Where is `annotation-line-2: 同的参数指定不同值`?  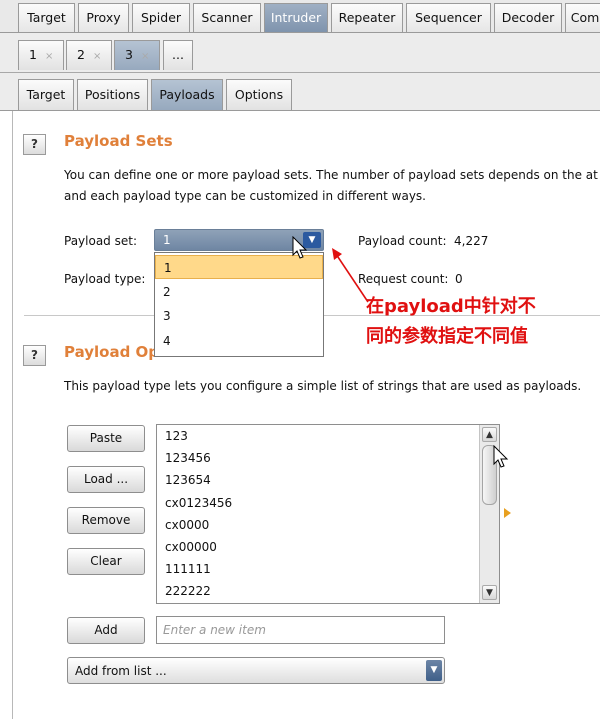
annotation-line-2: 同的参数指定不同值 is located at coordinates (447, 336).